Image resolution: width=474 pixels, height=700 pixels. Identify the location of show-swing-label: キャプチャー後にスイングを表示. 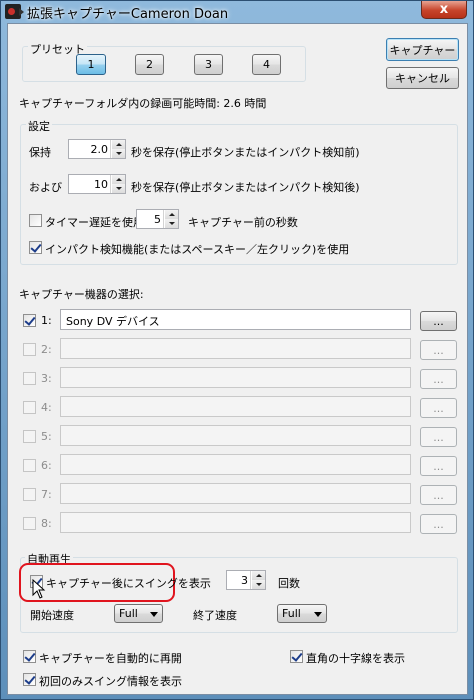
(128, 583).